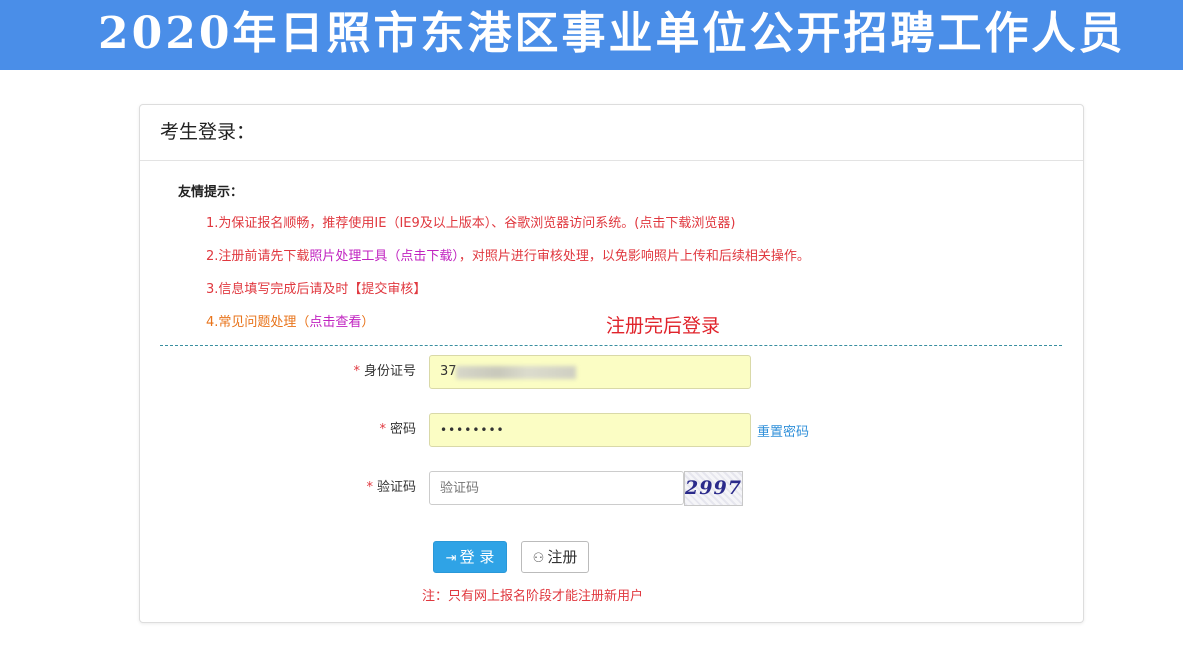  I want to click on reset-password-link: 重置密码, so click(783, 430).